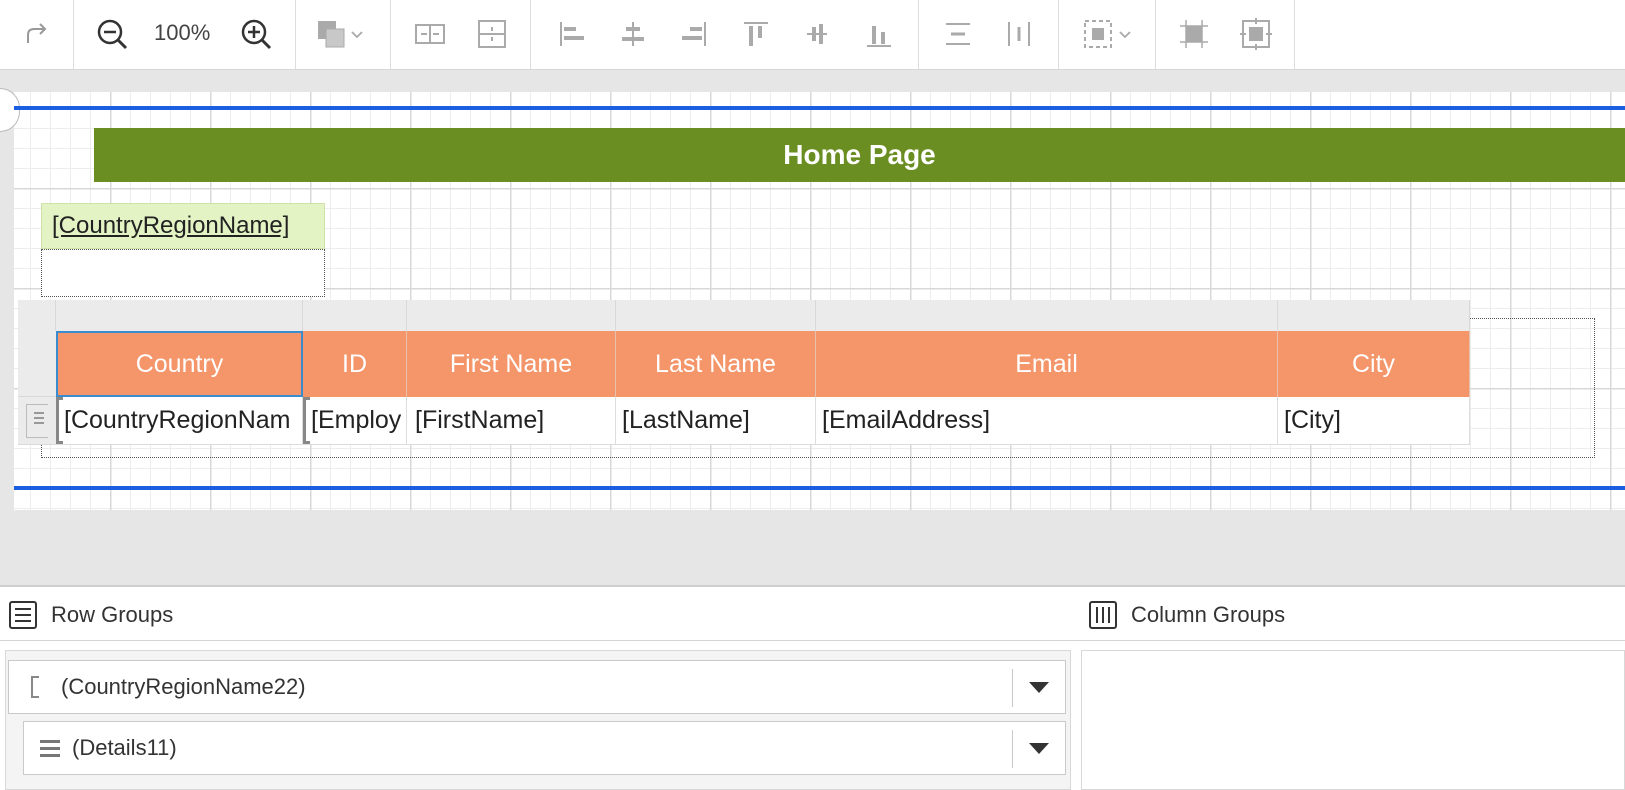 The image size is (1625, 790). Describe the element at coordinates (124, 747) in the screenshot. I see `row-group-name: (Details11)` at that location.